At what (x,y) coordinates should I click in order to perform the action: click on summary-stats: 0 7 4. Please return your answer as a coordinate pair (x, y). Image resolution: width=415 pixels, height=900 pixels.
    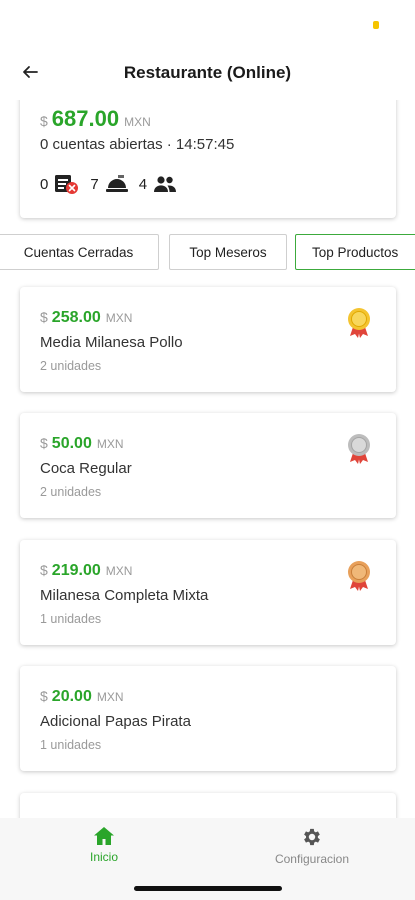
    Looking at the image, I should click on (113, 184).